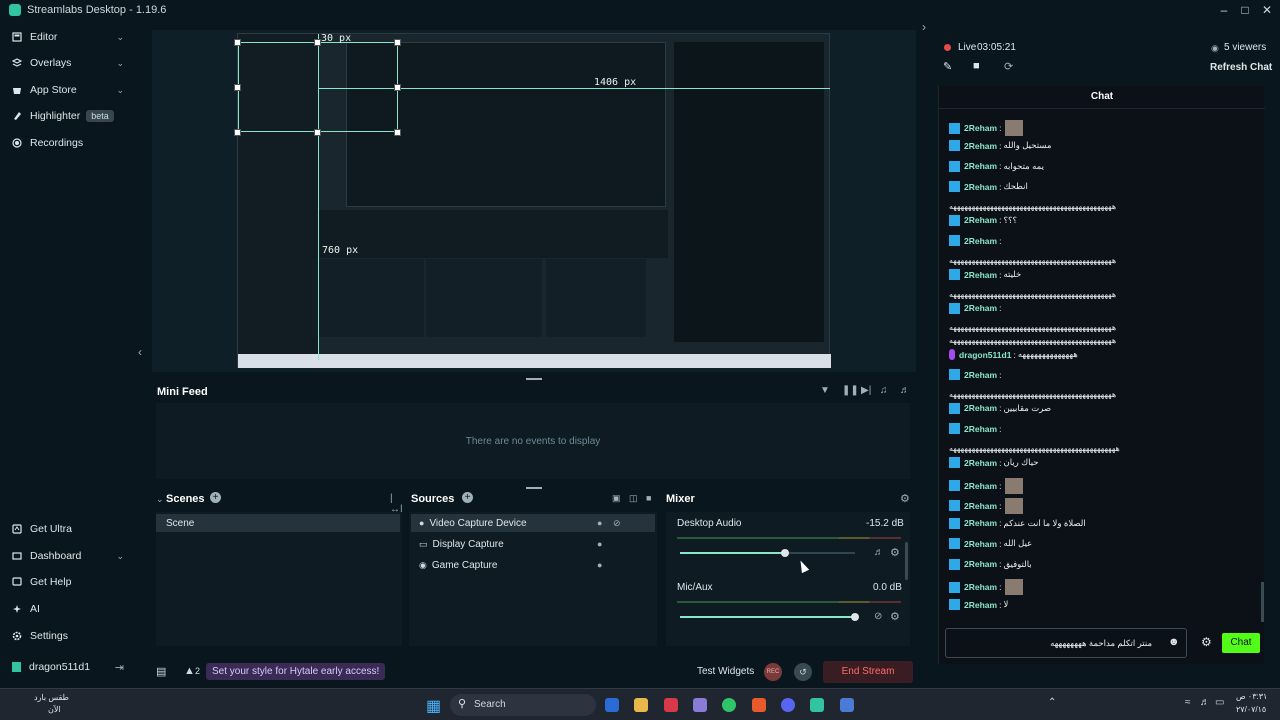 The height and width of the screenshot is (720, 1280). Describe the element at coordinates (119, 667) in the screenshot. I see `logout-icon: ⇥` at that location.